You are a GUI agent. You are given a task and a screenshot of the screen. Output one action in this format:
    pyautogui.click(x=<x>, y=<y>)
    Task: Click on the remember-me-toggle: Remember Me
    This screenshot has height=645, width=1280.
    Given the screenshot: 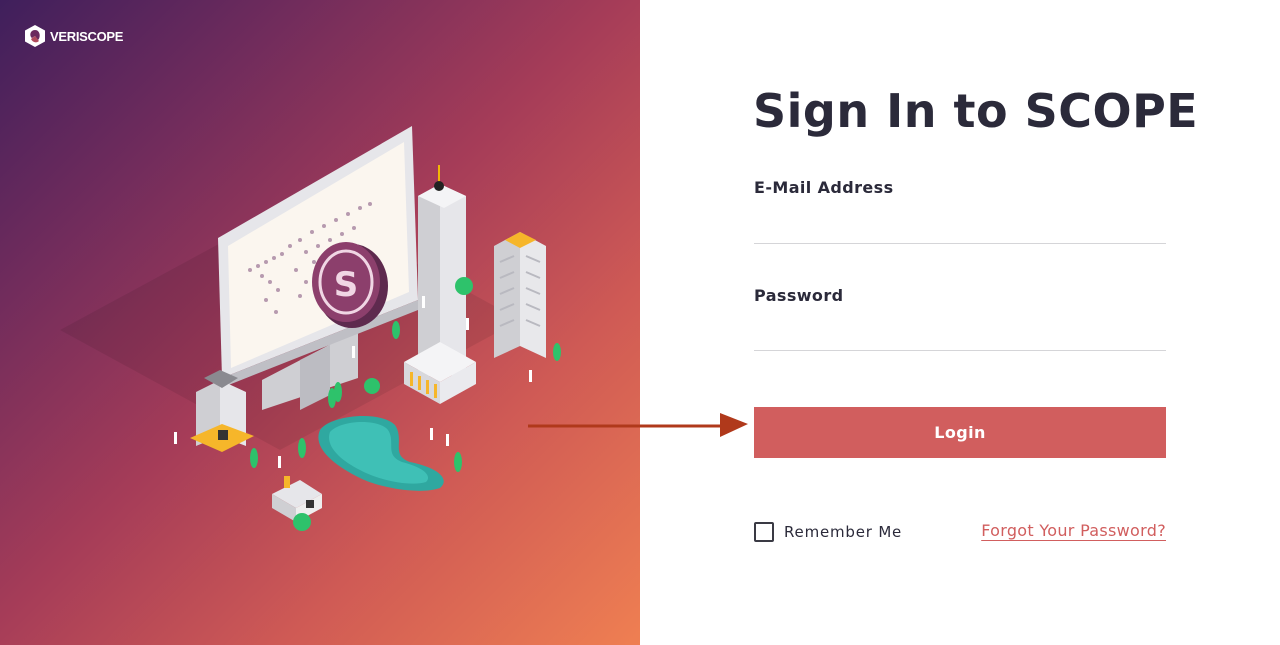 What is the action you would take?
    pyautogui.click(x=828, y=532)
    